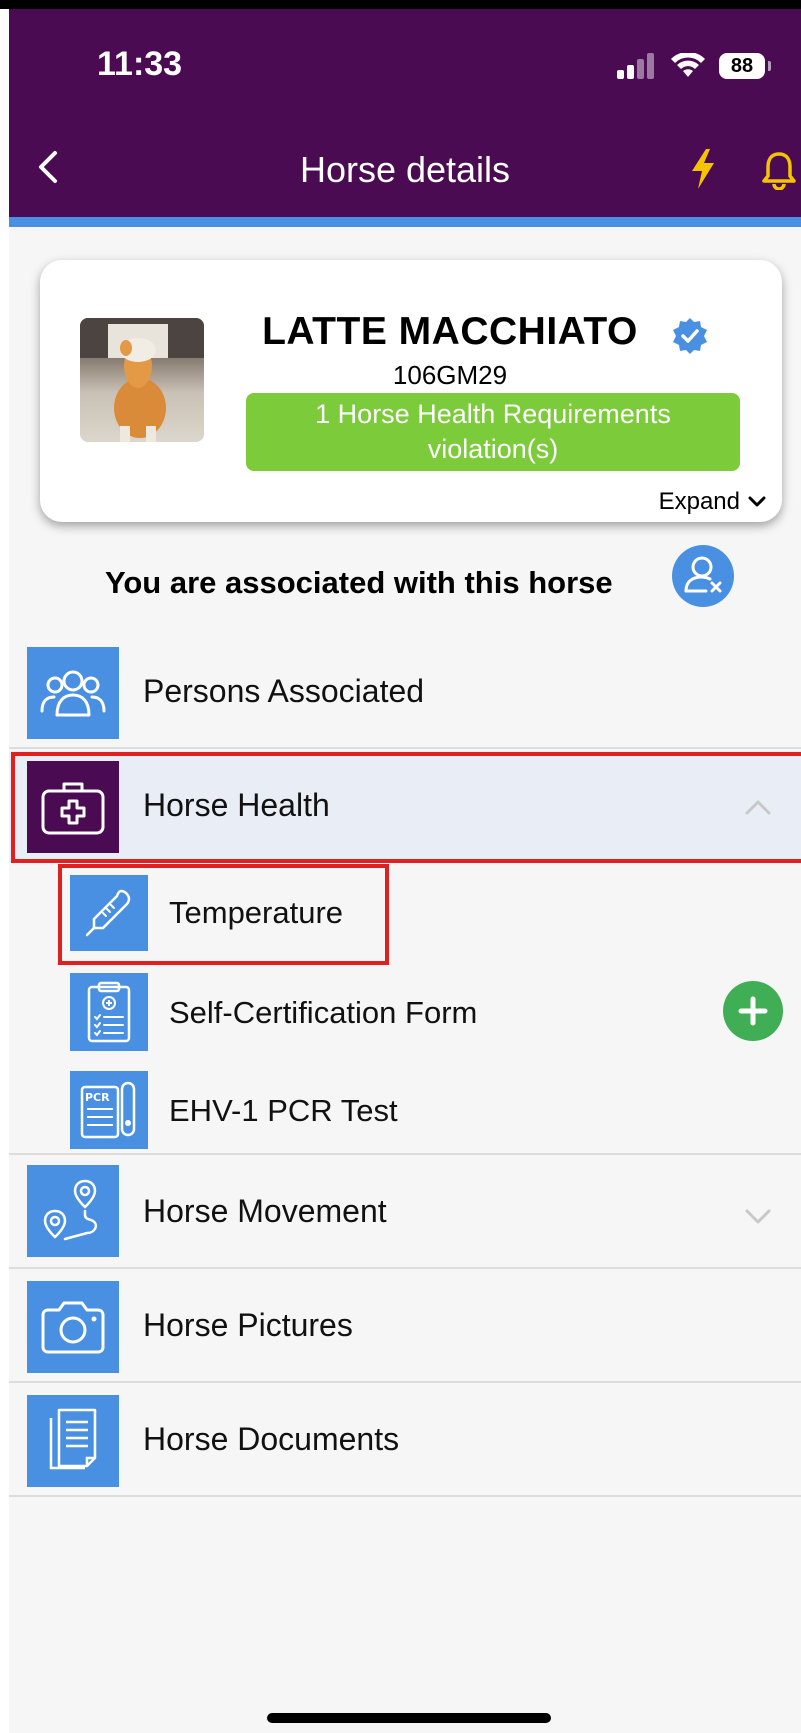 This screenshot has height=1733, width=801. Describe the element at coordinates (405, 1327) in the screenshot. I see `menu-item-horse-pictures: Horse Pictures` at that location.